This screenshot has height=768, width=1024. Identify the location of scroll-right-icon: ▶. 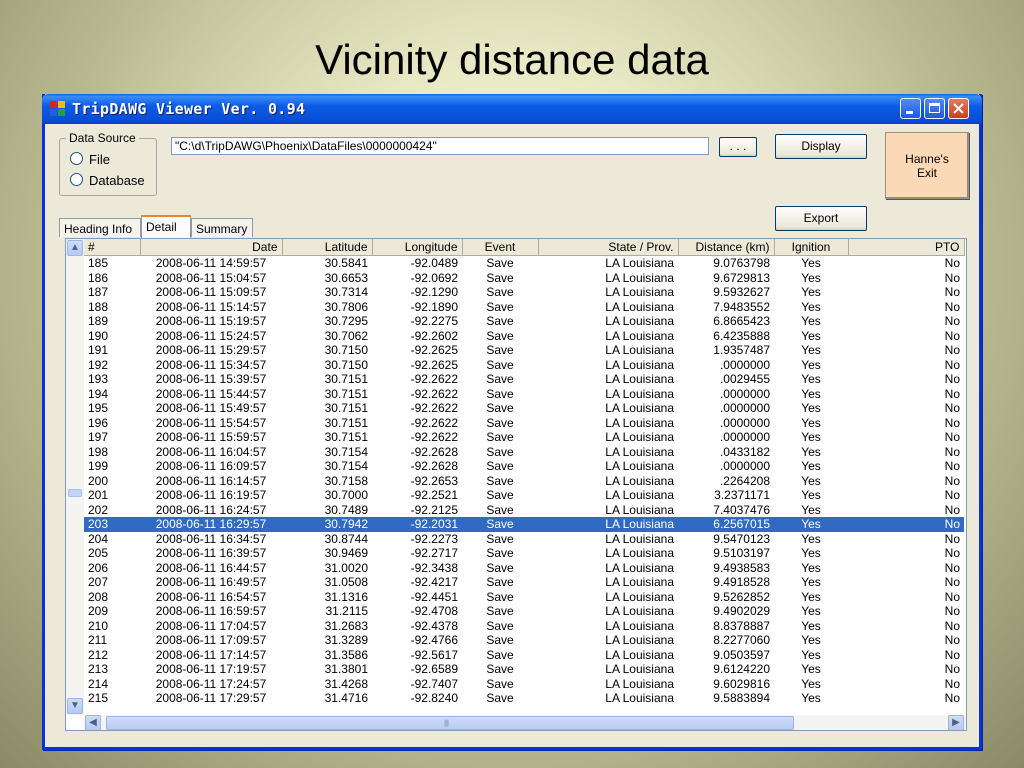
(956, 722).